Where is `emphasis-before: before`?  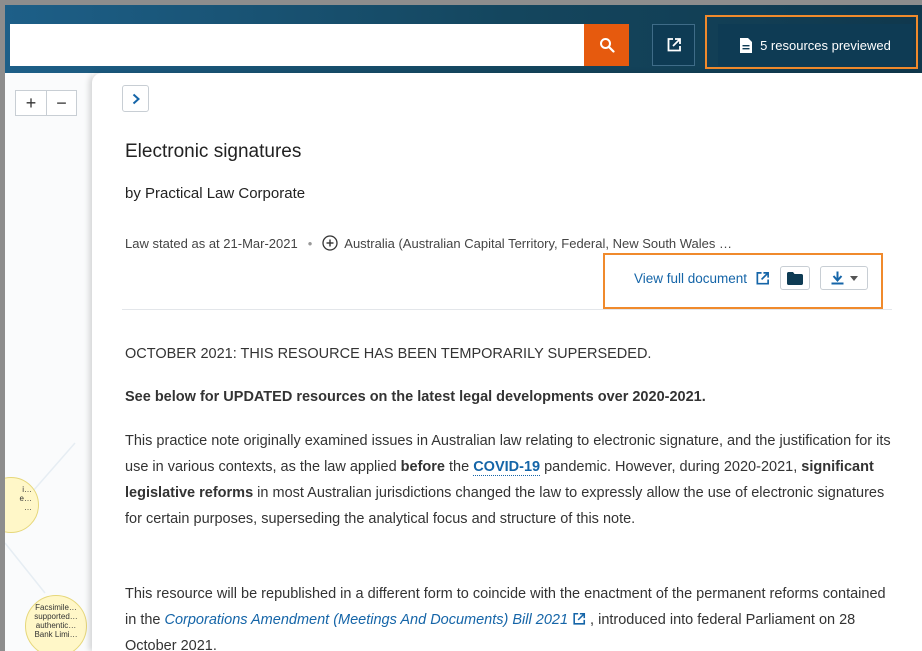 emphasis-before: before is located at coordinates (422, 467).